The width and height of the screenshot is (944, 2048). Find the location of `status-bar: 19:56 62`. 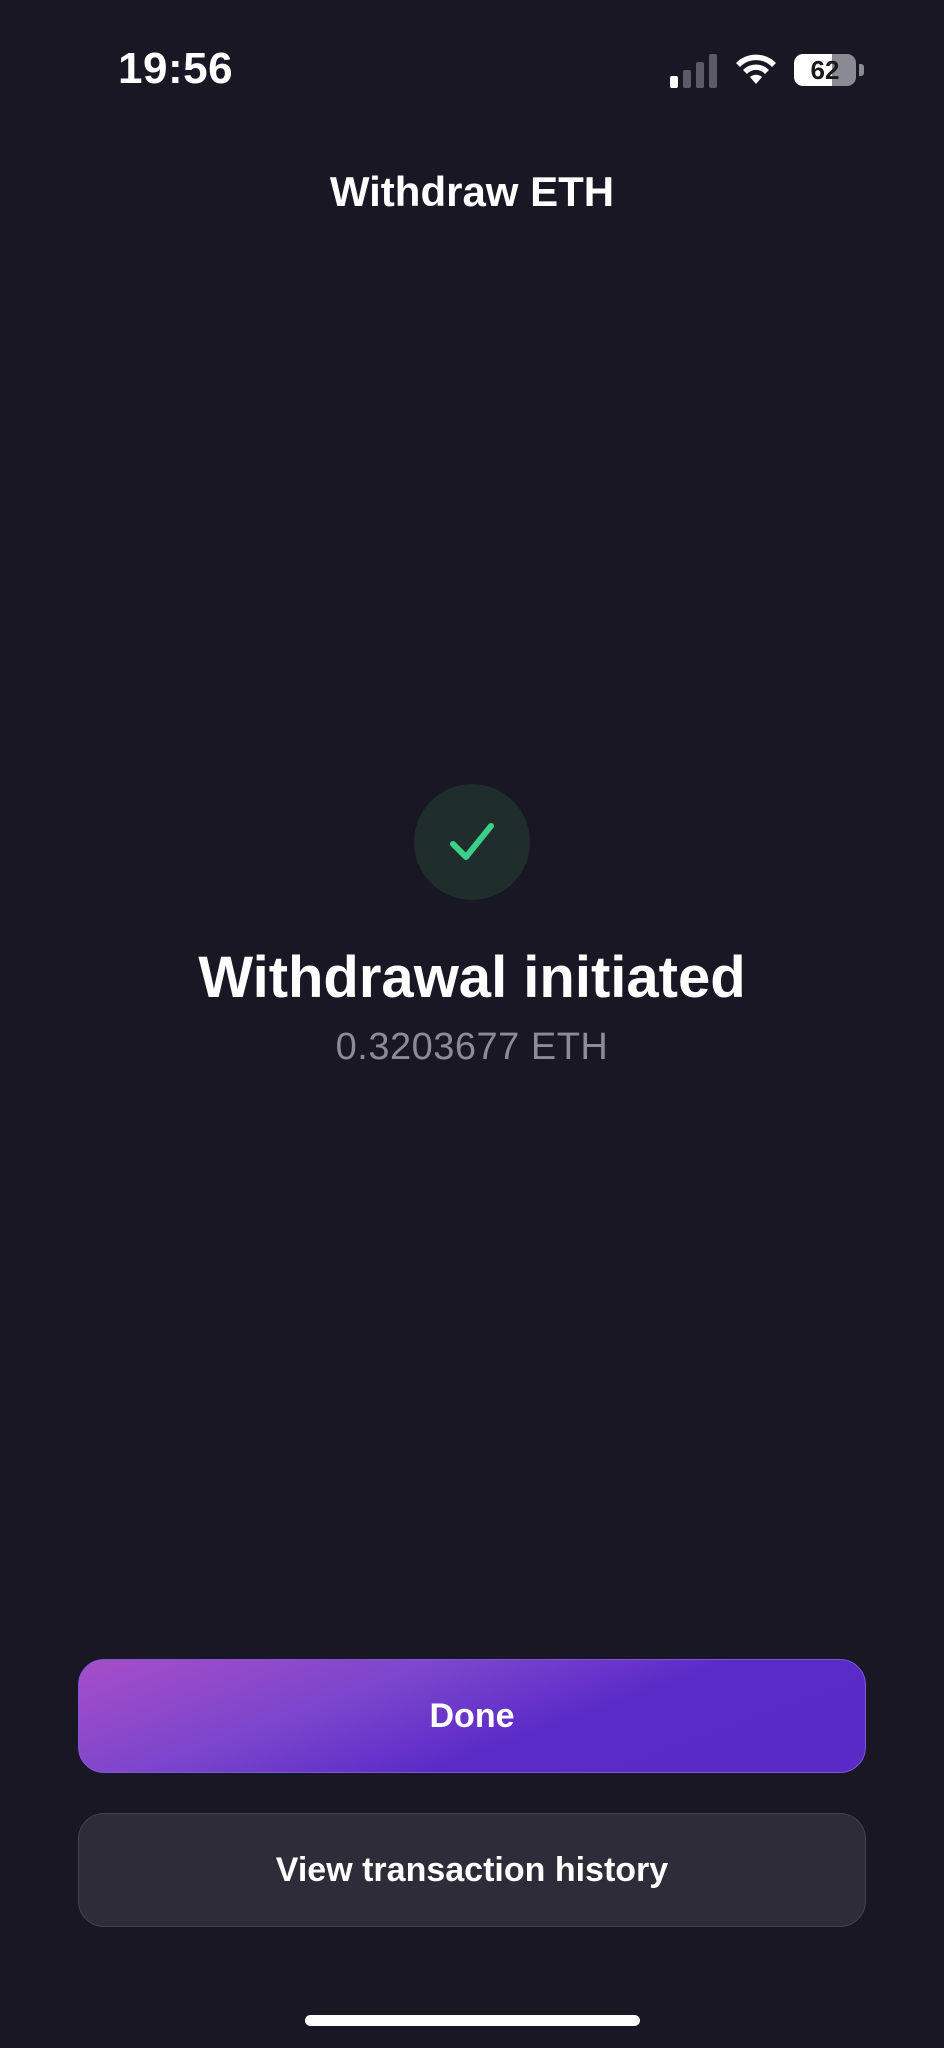

status-bar: 19:56 62 is located at coordinates (472, 70).